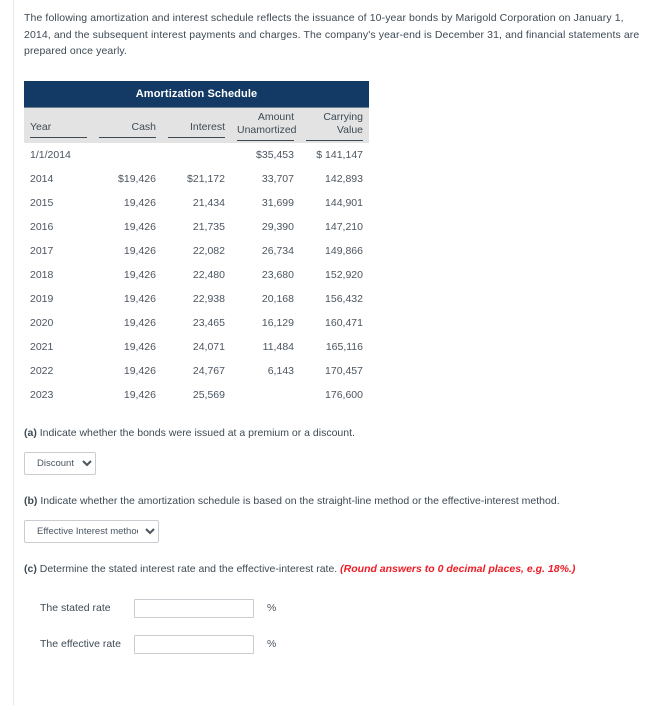  I want to click on cell-amount-unamortized: 31,699, so click(277, 202).